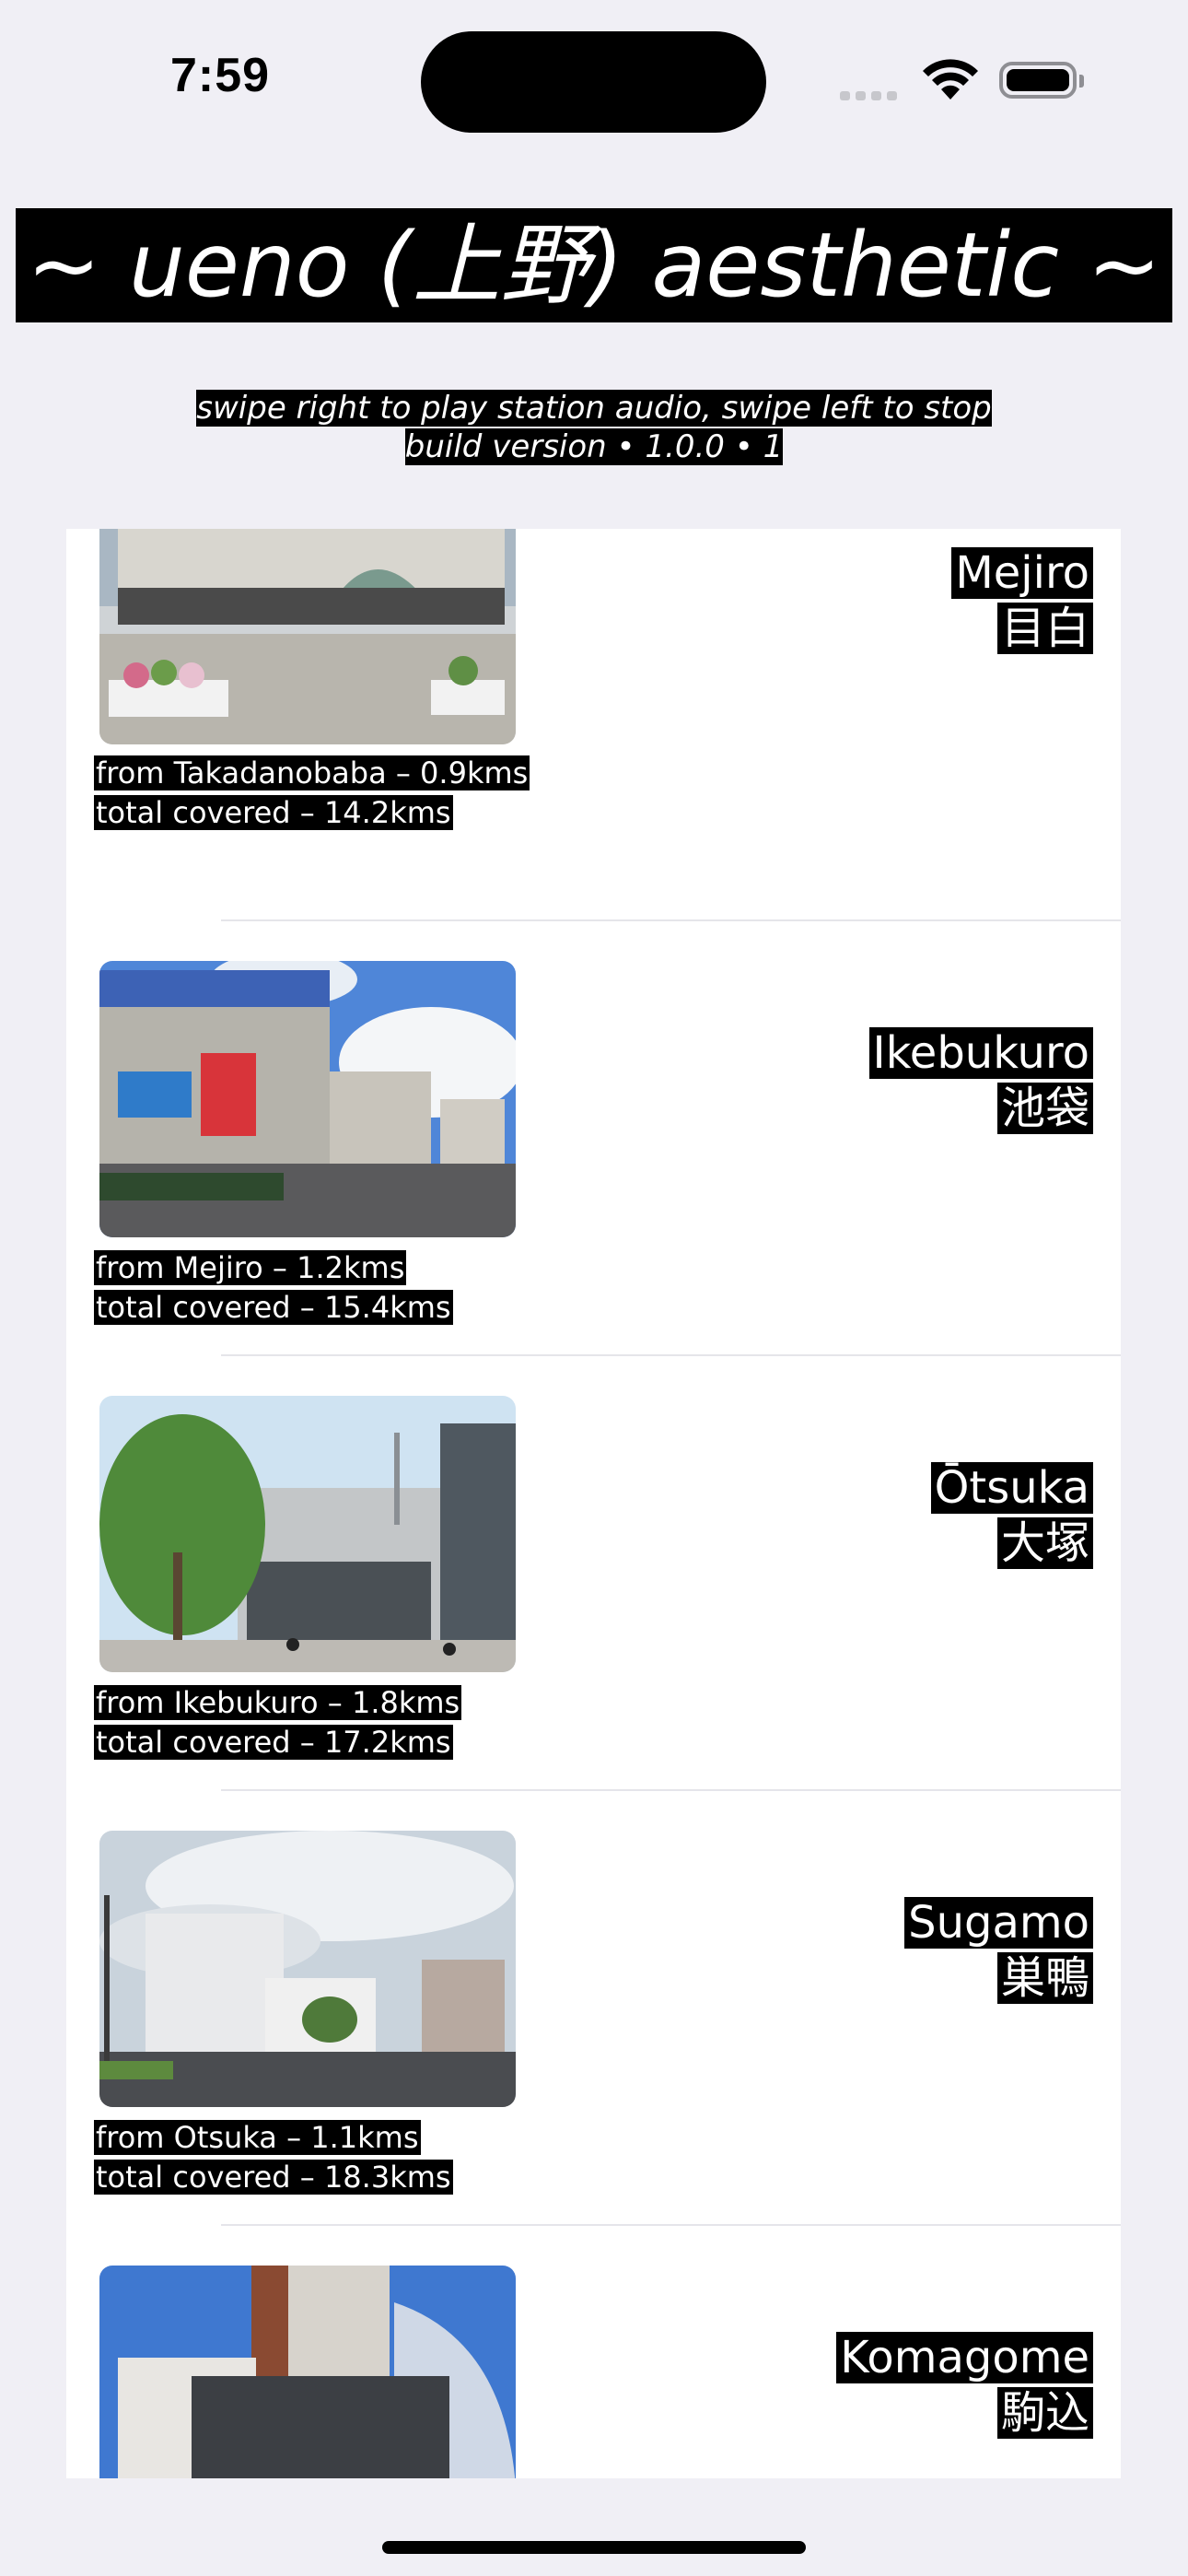 The height and width of the screenshot is (2576, 1188). I want to click on page-title: ~ ueno (上野) aesthetic ~, so click(594, 265).